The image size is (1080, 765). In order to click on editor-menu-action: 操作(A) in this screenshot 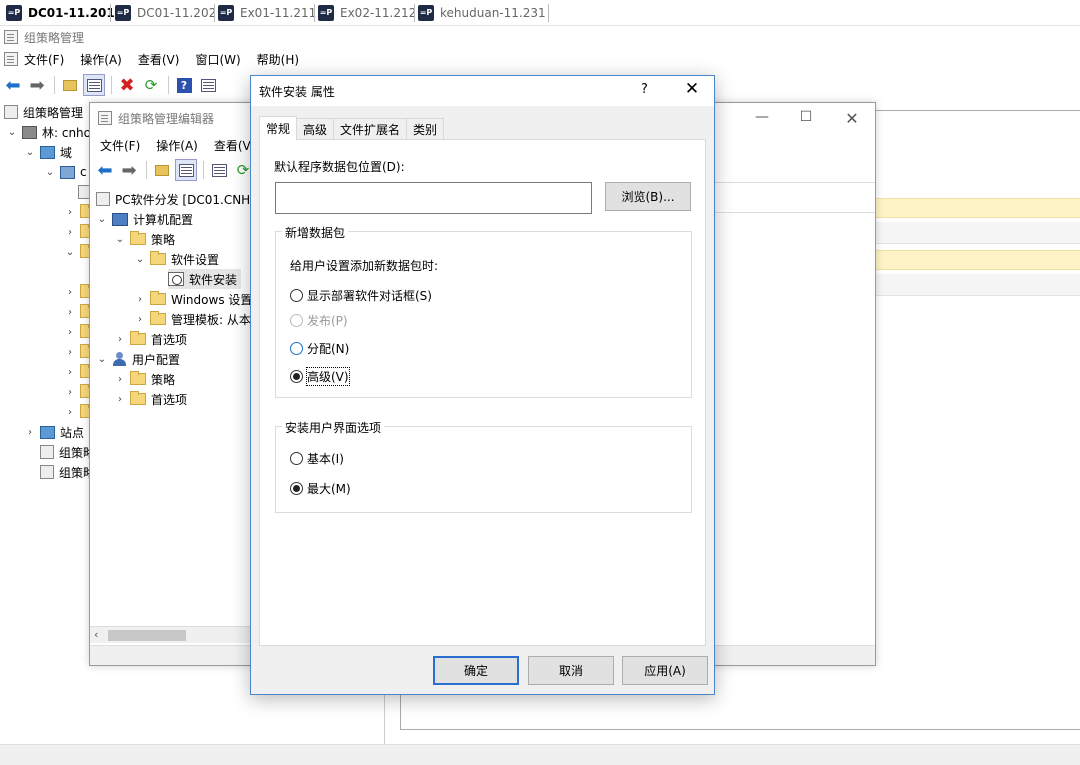, I will do `click(177, 145)`.